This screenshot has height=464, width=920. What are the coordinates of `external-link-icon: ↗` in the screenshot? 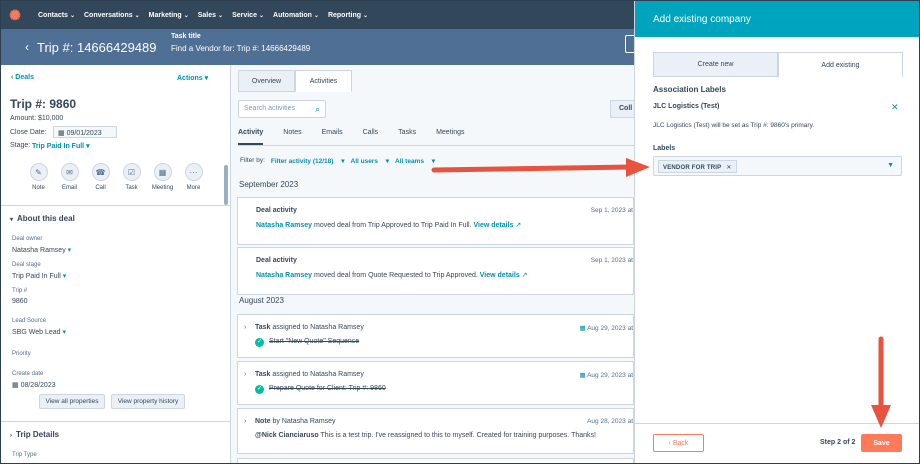 It's located at (518, 225).